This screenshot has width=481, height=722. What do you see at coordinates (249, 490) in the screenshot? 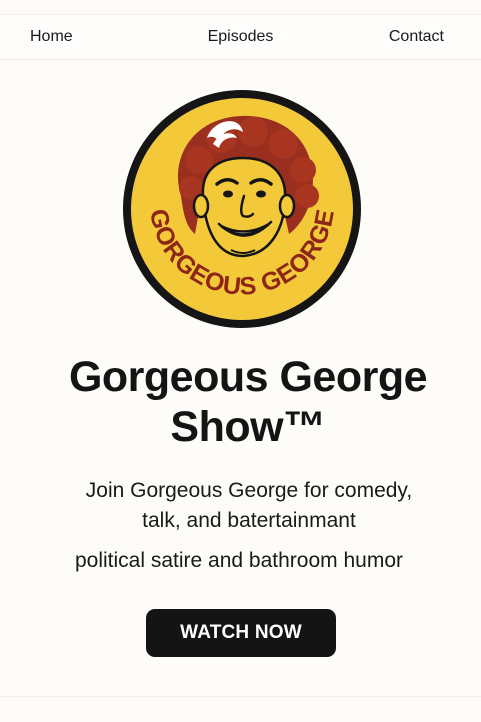
I see `tagline-line-1: Join Gorgeous George for comedy,` at bounding box center [249, 490].